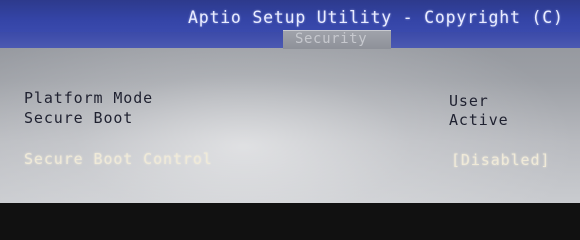 This screenshot has height=240, width=580. I want to click on tab-security: Security, so click(337, 39).